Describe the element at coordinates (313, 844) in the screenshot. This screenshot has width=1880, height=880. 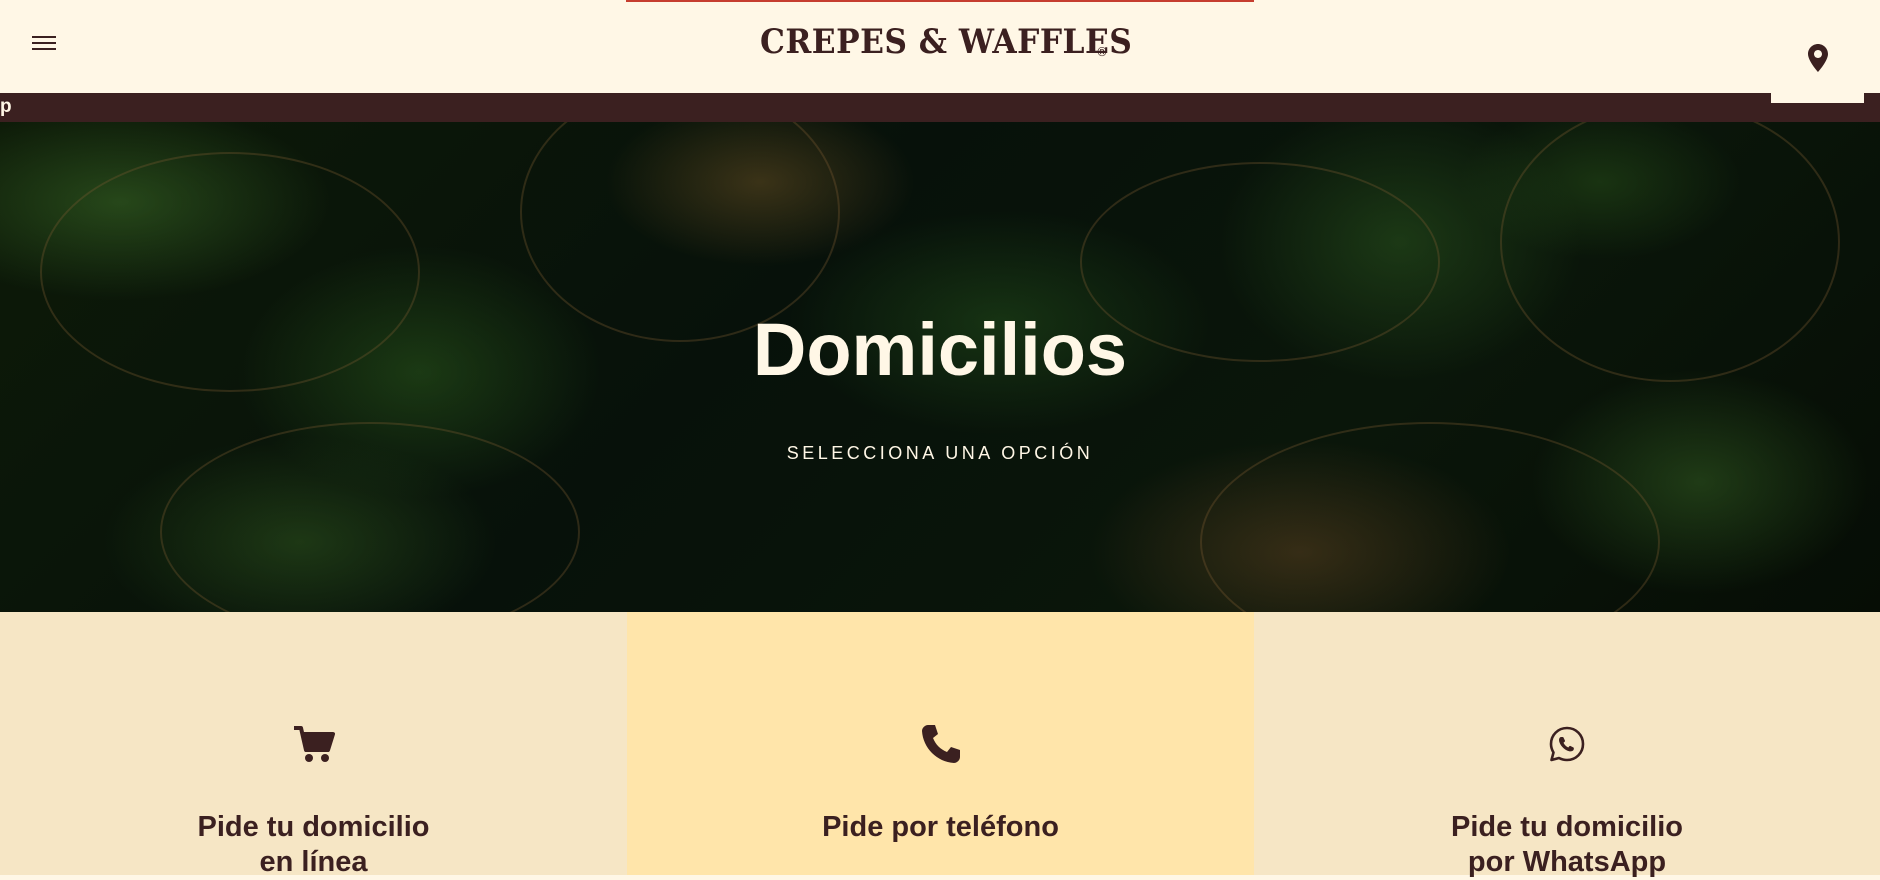
I see `order-online-label: Pide tu domicilio en línea` at that location.